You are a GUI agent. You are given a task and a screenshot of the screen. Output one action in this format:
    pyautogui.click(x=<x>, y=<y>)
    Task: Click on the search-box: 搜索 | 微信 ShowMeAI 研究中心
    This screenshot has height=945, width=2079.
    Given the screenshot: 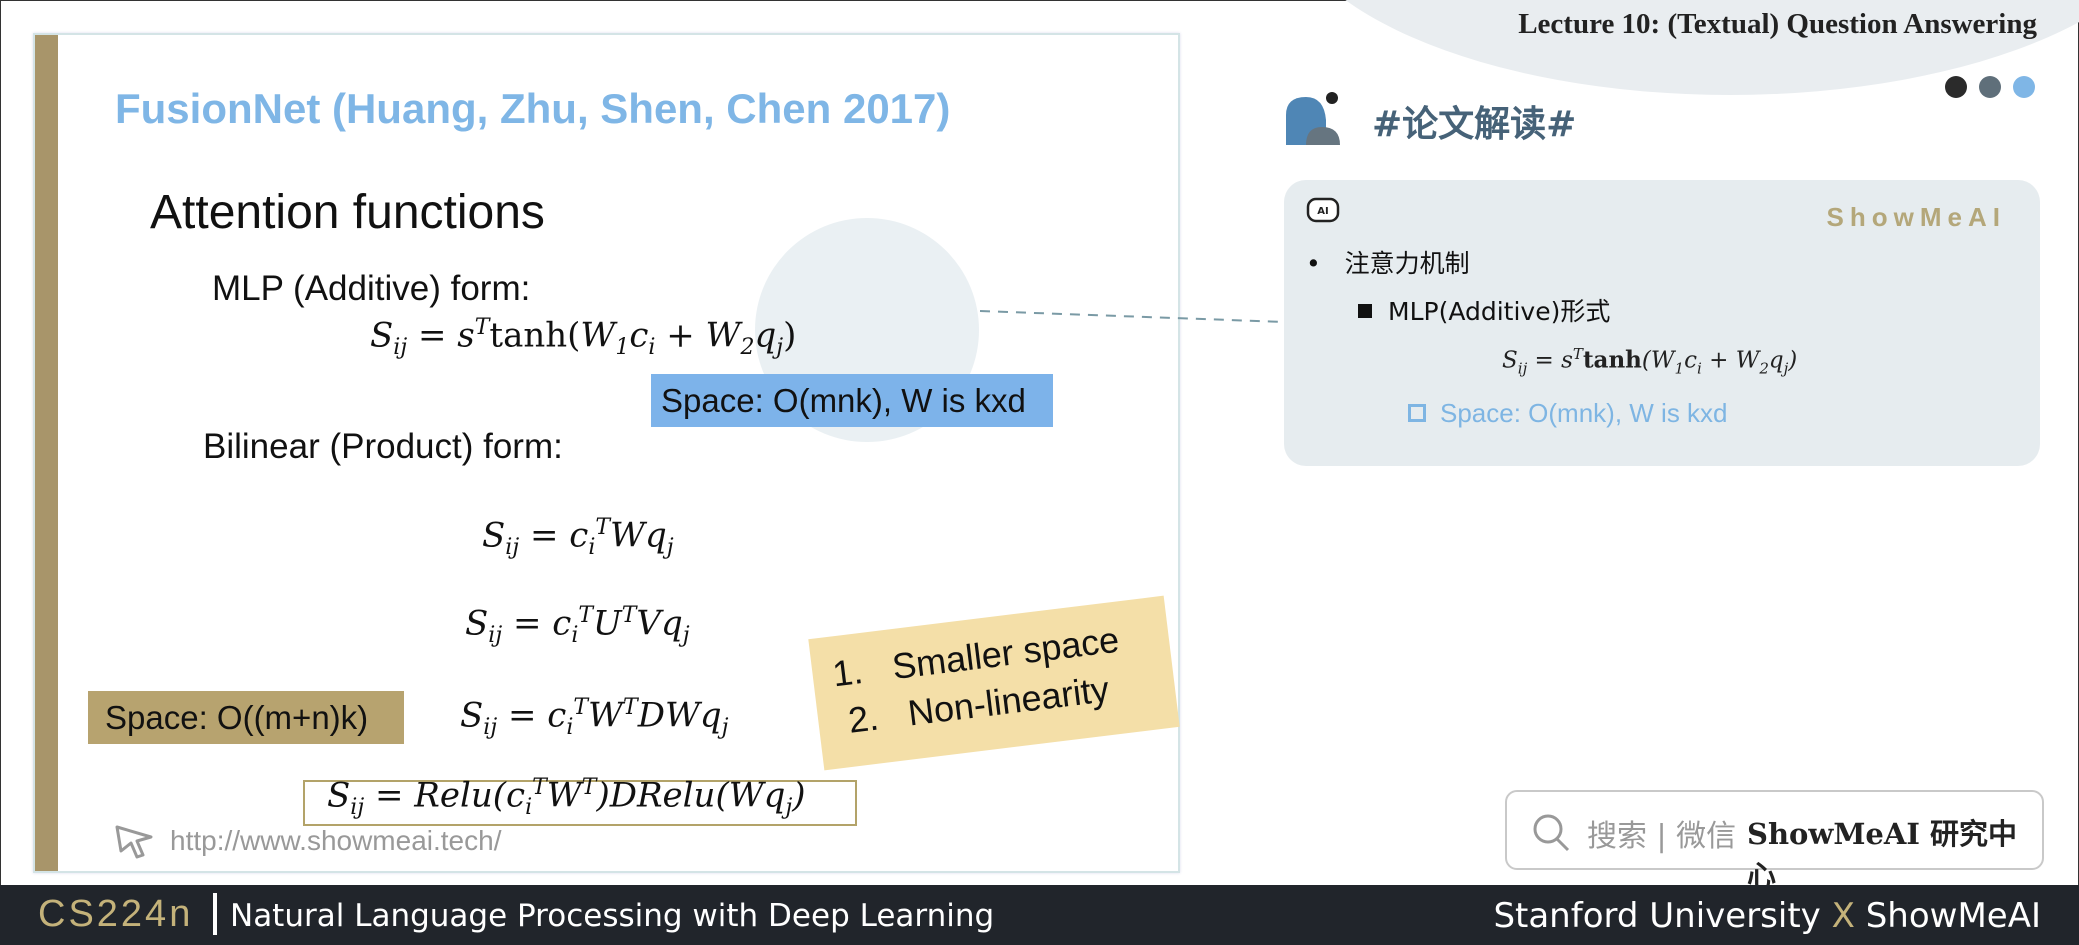 What is the action you would take?
    pyautogui.click(x=1774, y=841)
    